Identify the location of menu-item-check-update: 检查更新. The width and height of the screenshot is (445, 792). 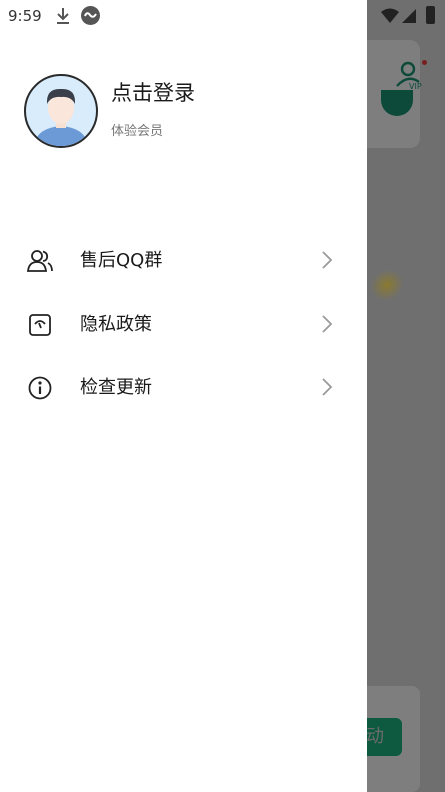
(183, 387).